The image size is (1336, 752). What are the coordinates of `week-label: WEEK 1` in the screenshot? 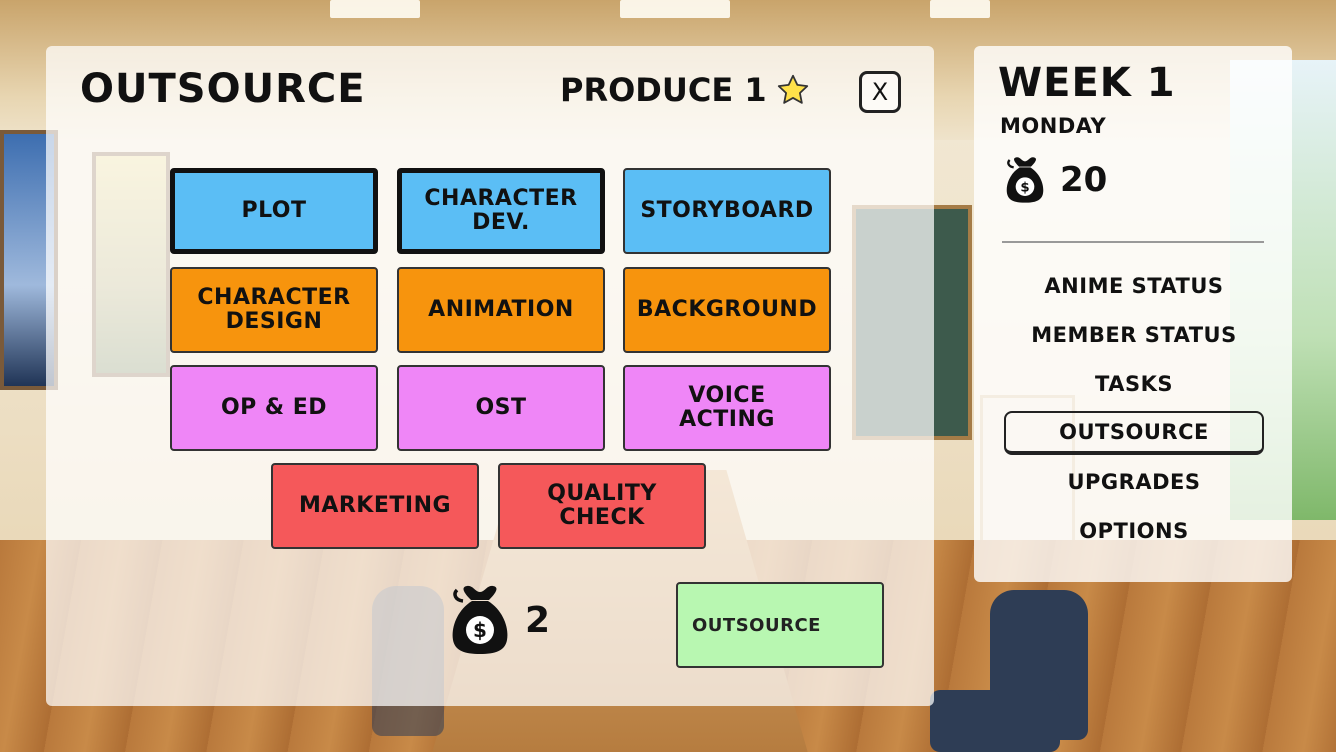 It's located at (1087, 83).